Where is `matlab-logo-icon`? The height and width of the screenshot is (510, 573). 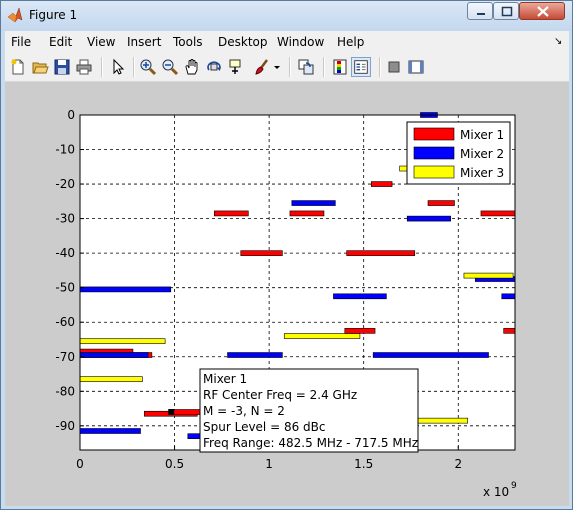 matlab-logo-icon is located at coordinates (15, 15).